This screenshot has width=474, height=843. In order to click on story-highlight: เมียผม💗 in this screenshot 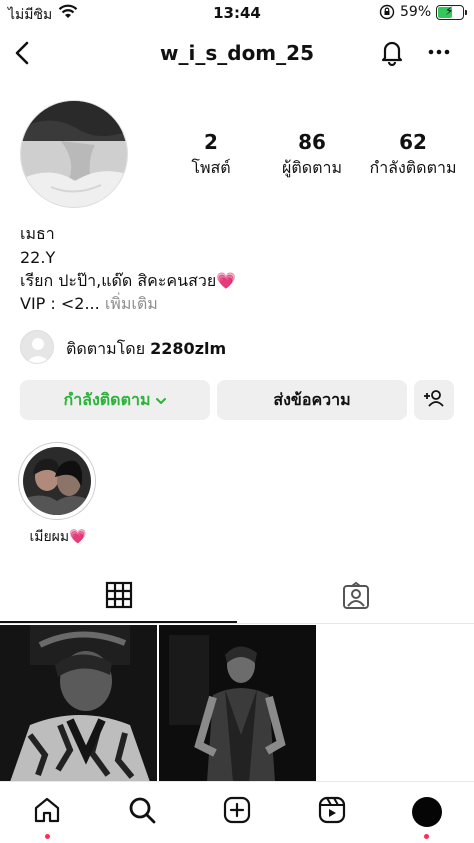, I will do `click(58, 495)`.